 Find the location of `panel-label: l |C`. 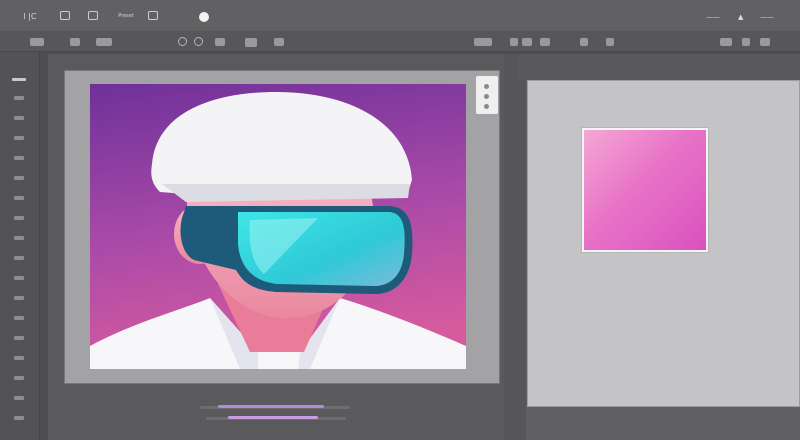

panel-label: l |C is located at coordinates (30, 16).